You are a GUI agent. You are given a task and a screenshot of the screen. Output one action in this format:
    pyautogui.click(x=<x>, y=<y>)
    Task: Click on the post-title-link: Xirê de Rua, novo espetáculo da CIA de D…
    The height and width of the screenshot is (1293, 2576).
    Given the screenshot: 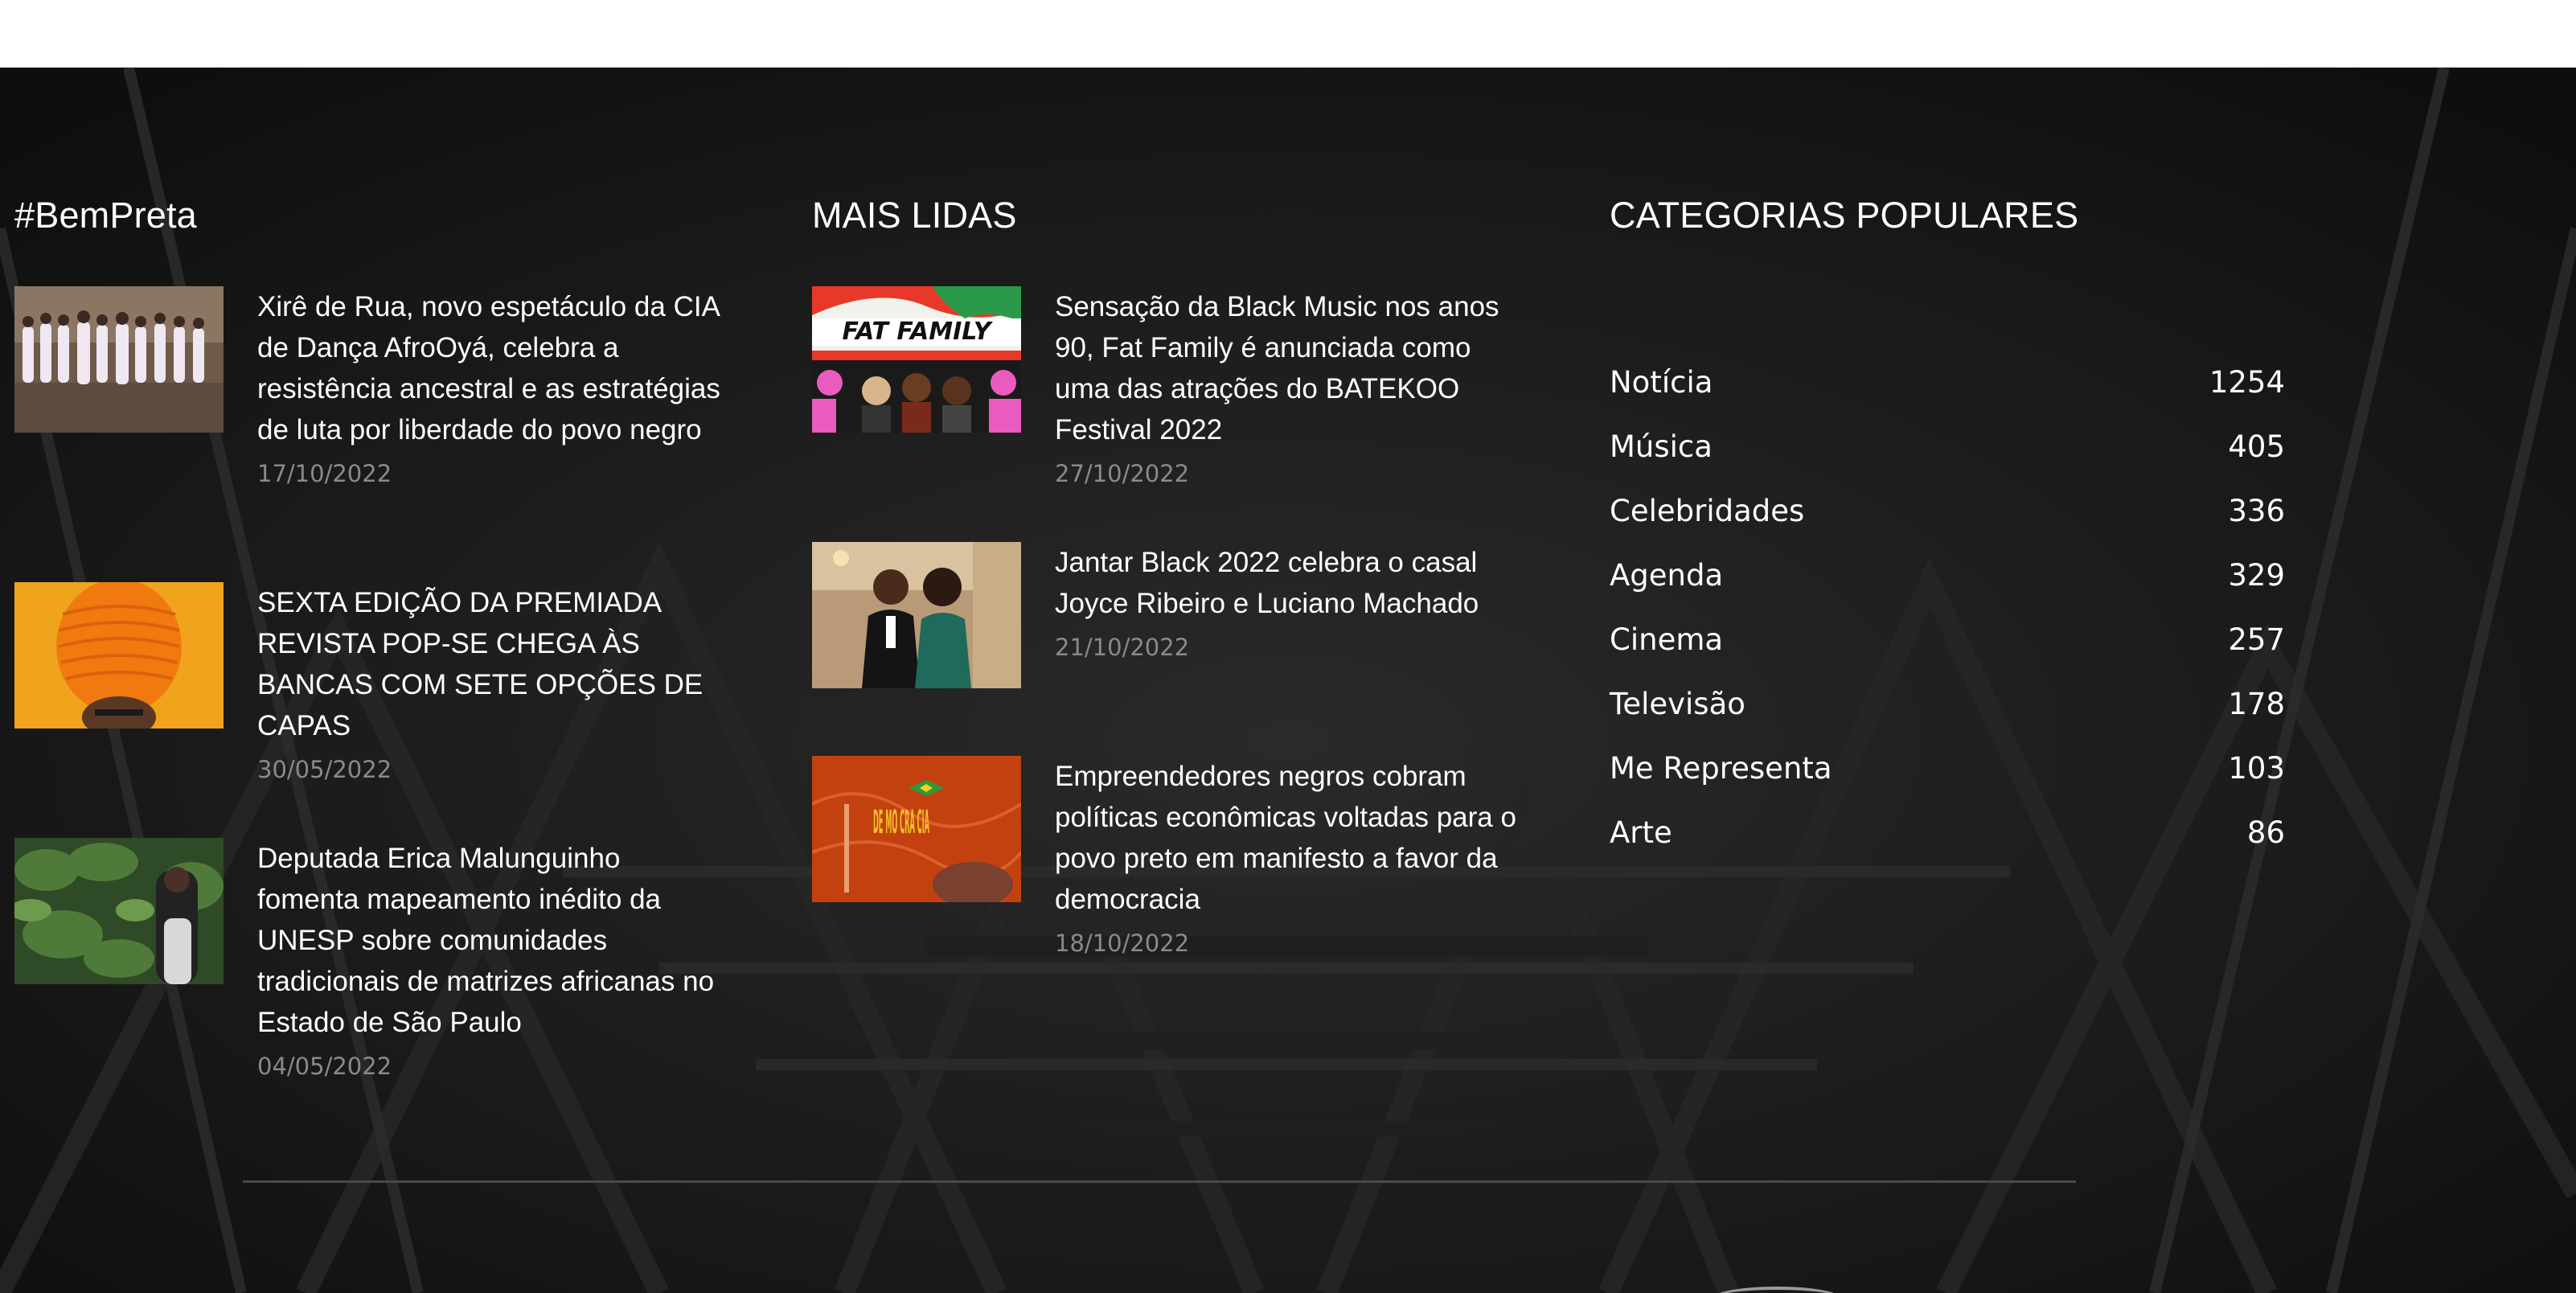 What is the action you would take?
    pyautogui.click(x=491, y=368)
    